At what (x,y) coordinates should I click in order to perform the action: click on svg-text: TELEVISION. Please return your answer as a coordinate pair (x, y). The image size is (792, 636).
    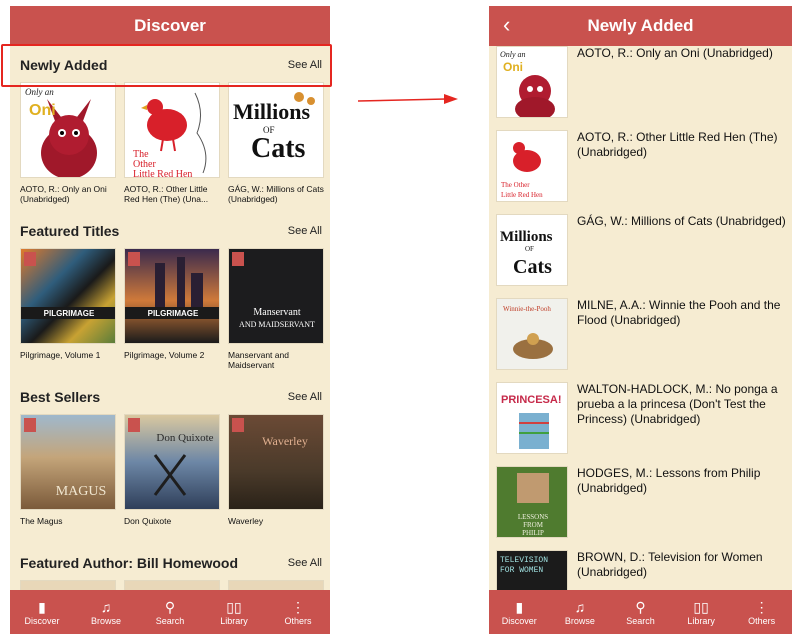
    Looking at the image, I should click on (524, 560).